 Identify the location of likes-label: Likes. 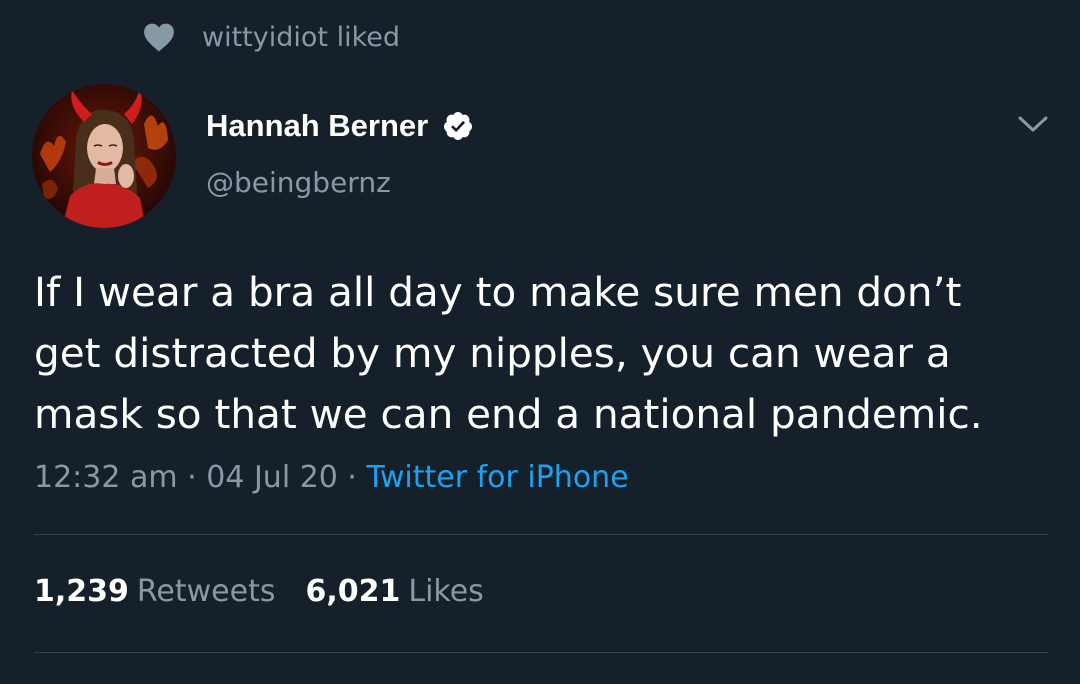
(446, 591).